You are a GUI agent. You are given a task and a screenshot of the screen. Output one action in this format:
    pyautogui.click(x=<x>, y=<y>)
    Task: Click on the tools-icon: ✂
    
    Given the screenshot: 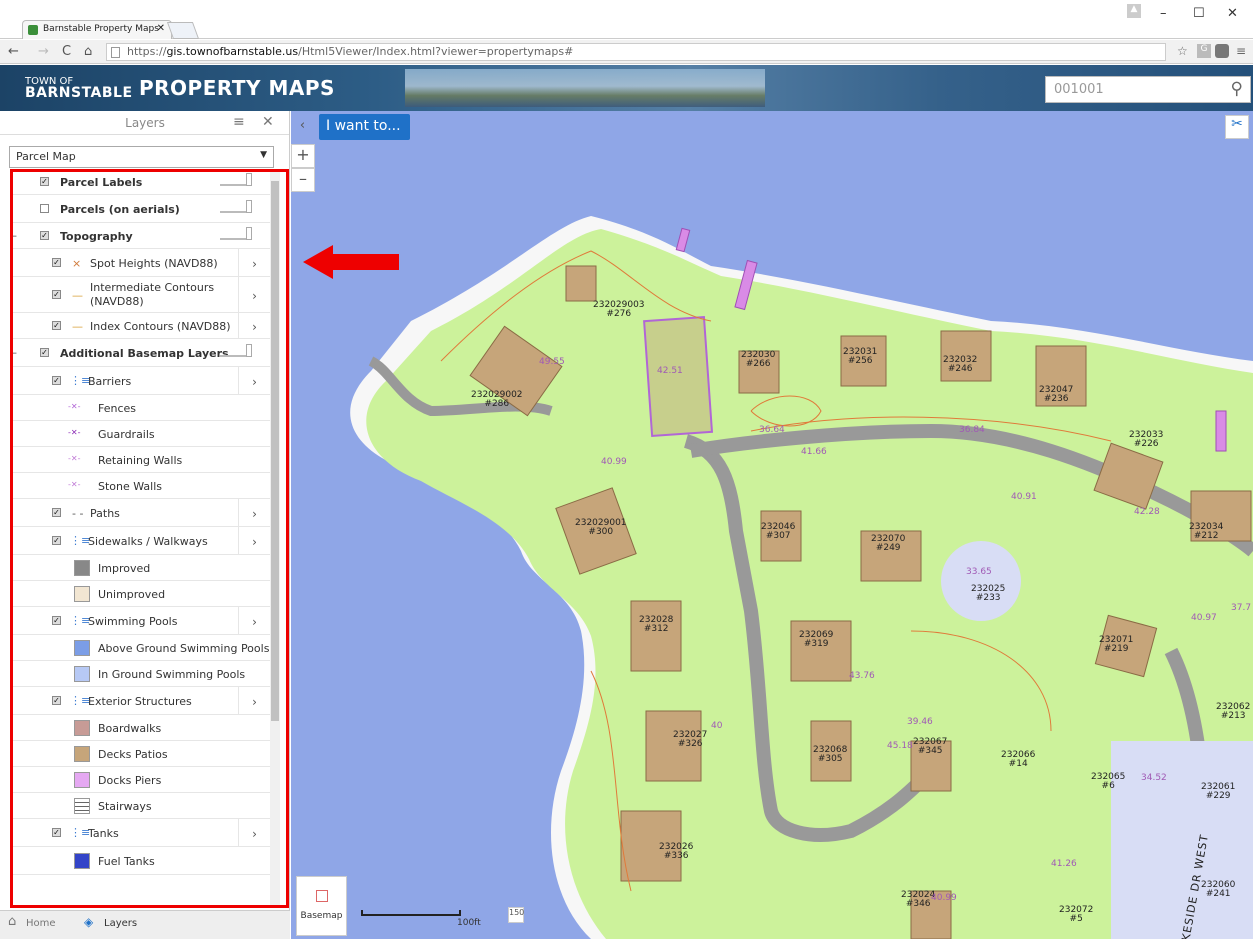 What is the action you would take?
    pyautogui.click(x=1237, y=127)
    